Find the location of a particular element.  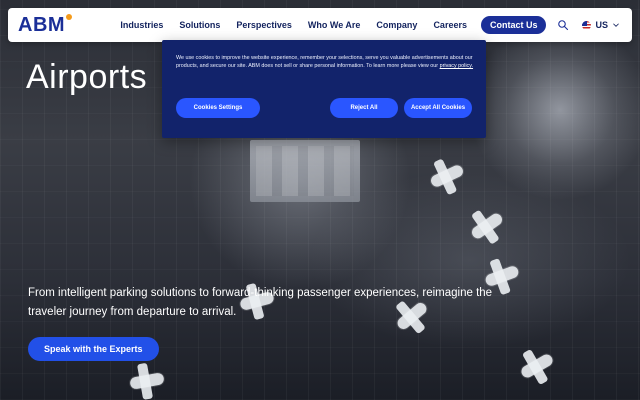

search-button is located at coordinates (563, 25).